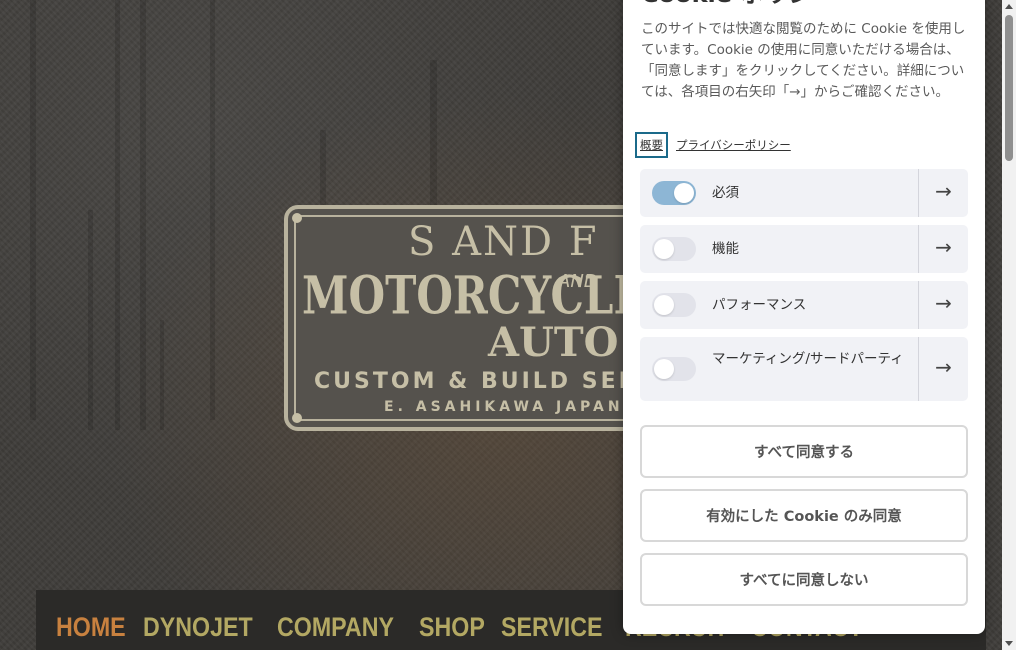 The height and width of the screenshot is (650, 1016). Describe the element at coordinates (725, 249) in the screenshot. I see `category-label: 機能` at that location.